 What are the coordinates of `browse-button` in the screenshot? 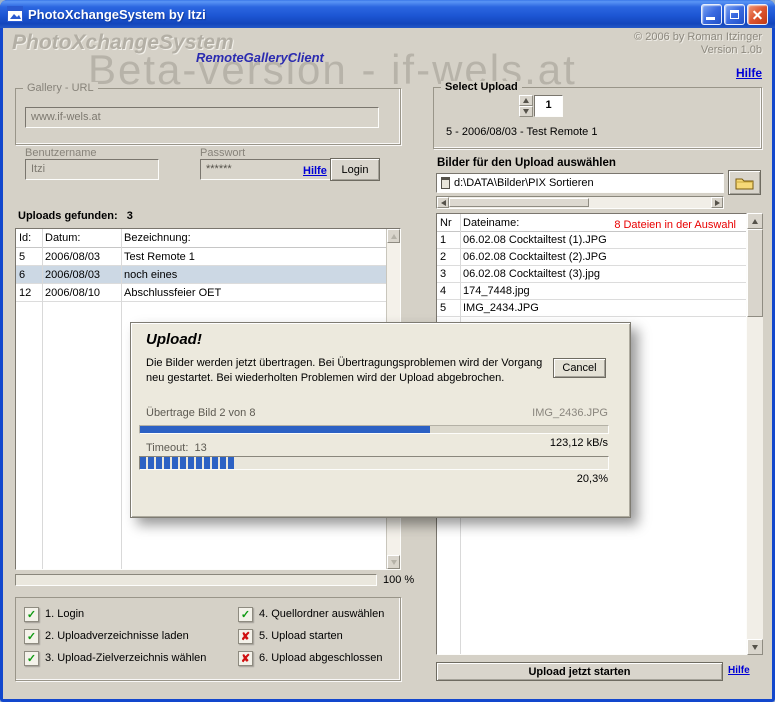 It's located at (744, 182).